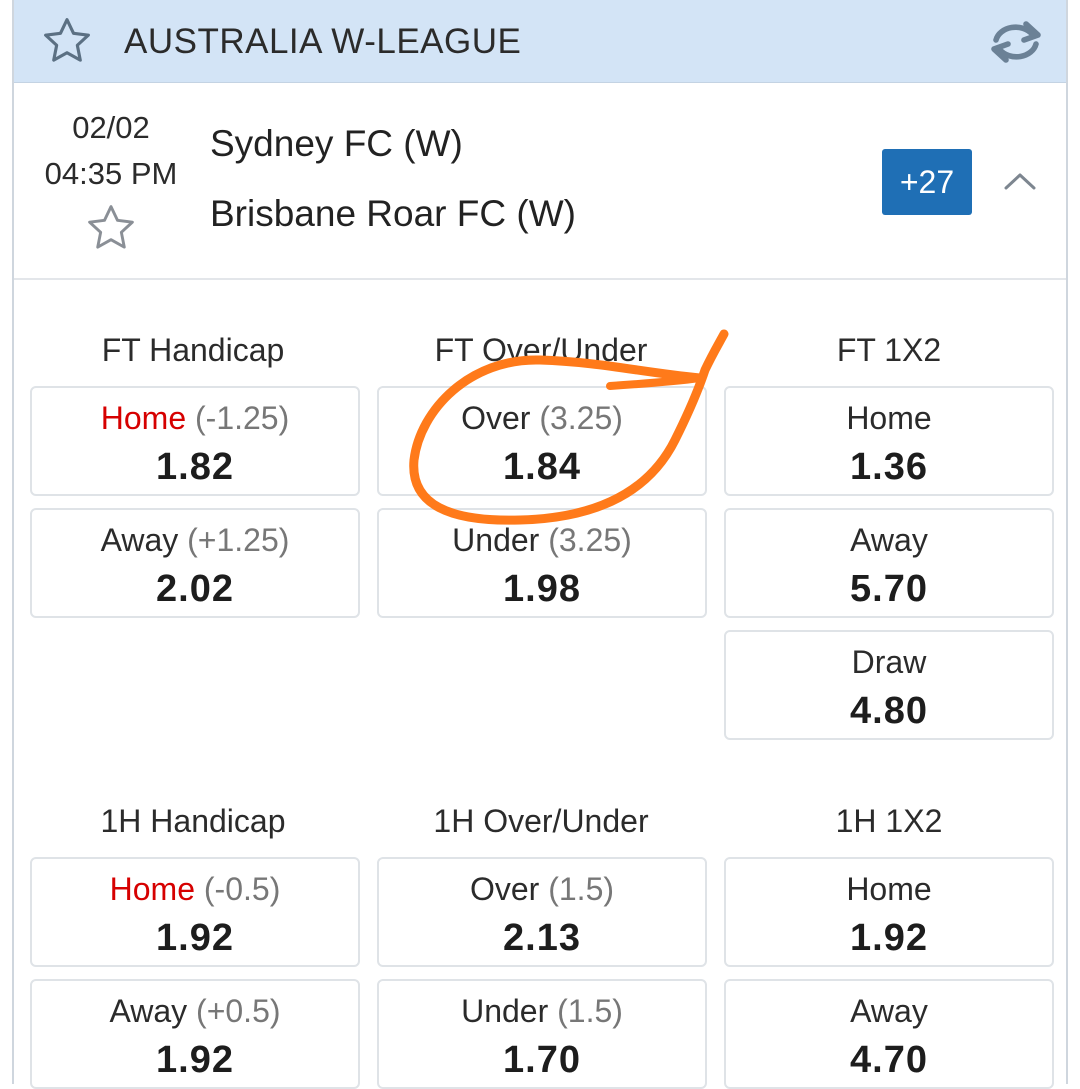 This screenshot has width=1080, height=1089. I want to click on odds-value: 2.02, so click(195, 589).